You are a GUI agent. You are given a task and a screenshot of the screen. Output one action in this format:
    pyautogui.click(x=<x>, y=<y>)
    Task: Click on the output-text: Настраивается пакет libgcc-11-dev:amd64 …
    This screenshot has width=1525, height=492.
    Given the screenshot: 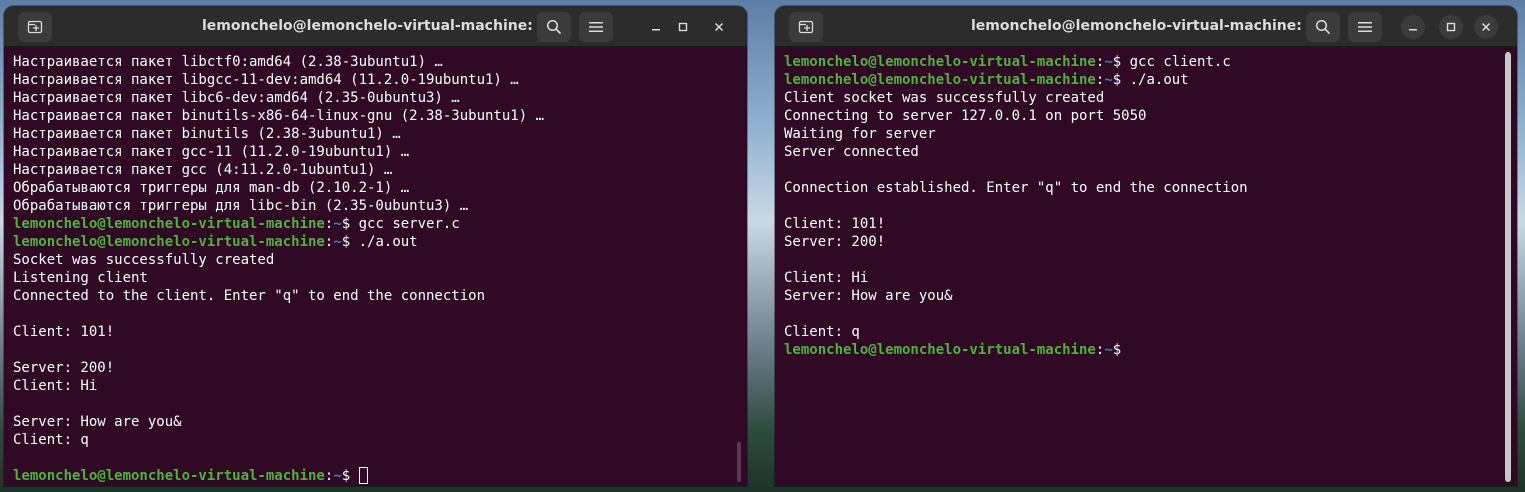 What is the action you would take?
    pyautogui.click(x=266, y=80)
    